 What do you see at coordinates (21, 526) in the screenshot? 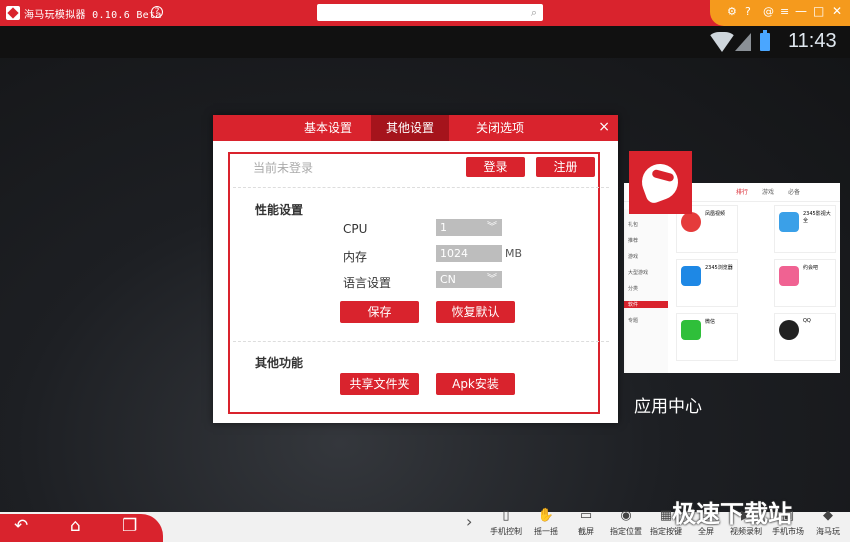
I see `back-icon: ↶` at bounding box center [21, 526].